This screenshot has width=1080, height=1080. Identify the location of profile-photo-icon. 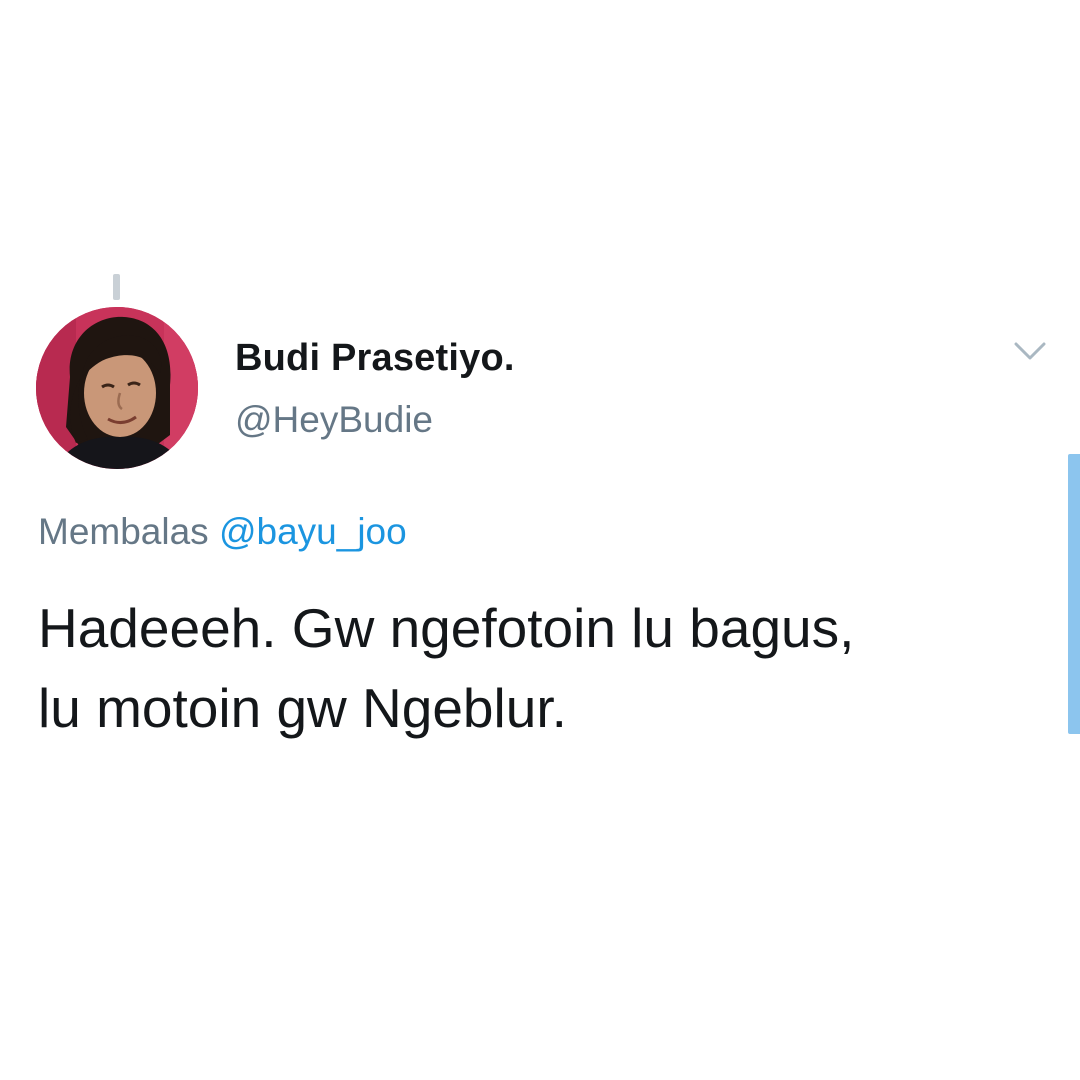
(117, 388).